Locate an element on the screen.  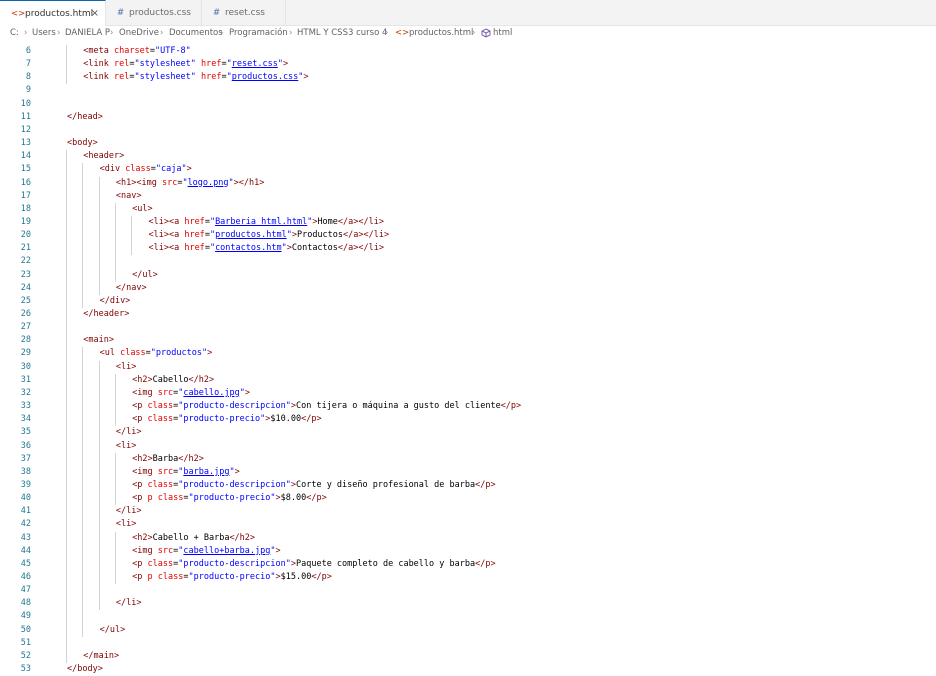
code-text: </main> is located at coordinates (101, 656).